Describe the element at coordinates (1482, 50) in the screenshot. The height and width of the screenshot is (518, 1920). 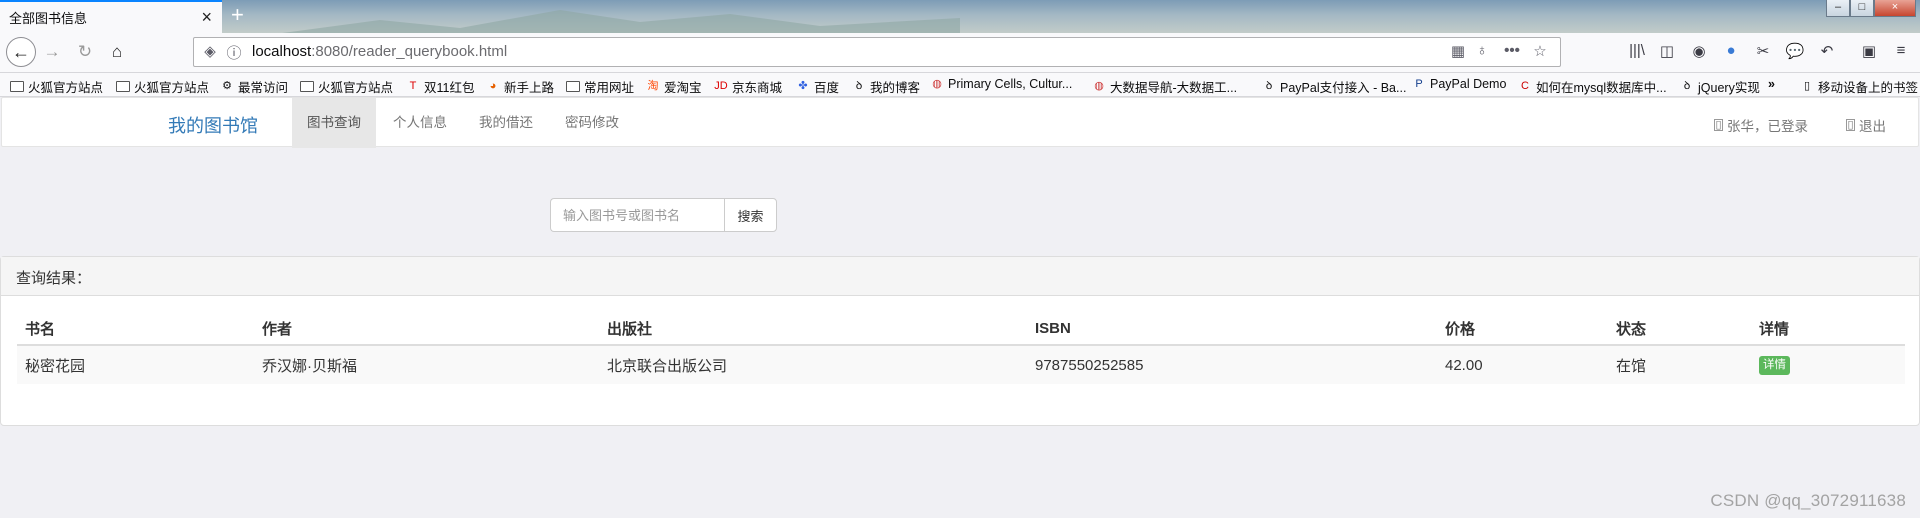
I see `lightbulb-icon: ♁` at that location.